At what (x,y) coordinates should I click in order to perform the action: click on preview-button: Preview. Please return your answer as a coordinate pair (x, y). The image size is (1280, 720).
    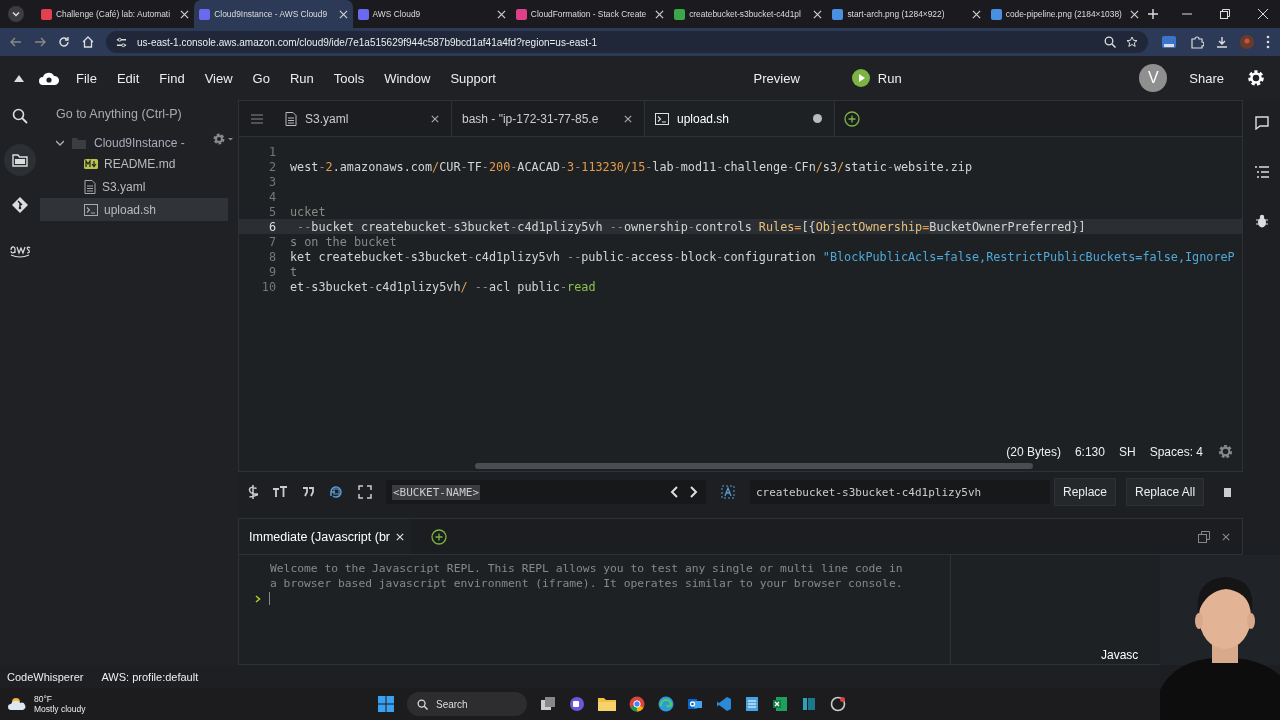
    Looking at the image, I should click on (776, 78).